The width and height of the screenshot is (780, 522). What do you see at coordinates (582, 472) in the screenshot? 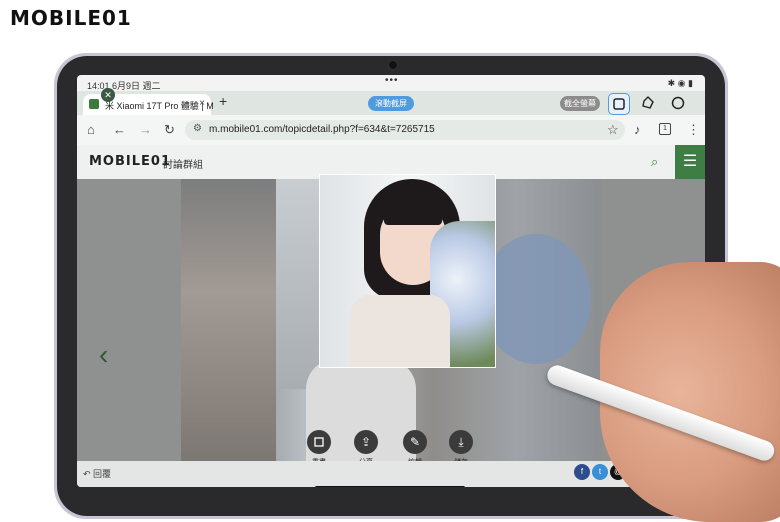
I see `facebook-share-icon: f` at bounding box center [582, 472].